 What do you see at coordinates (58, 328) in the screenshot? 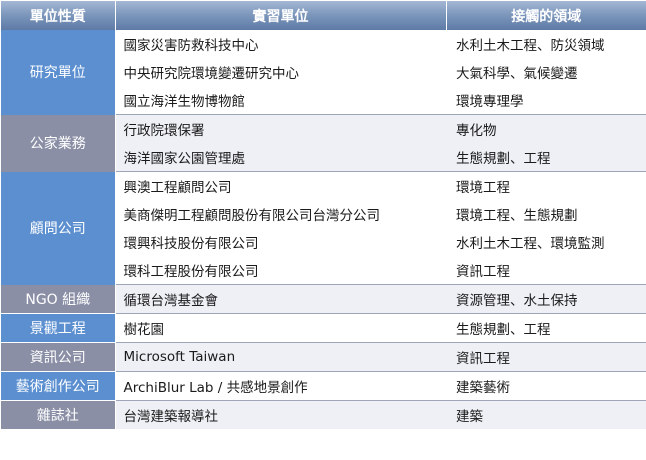
I see `category-cell: 景觀工程` at bounding box center [58, 328].